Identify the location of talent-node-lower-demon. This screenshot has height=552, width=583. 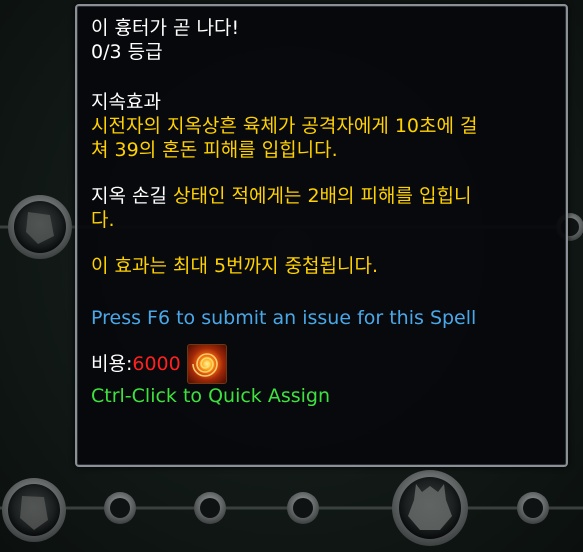
(430, 508).